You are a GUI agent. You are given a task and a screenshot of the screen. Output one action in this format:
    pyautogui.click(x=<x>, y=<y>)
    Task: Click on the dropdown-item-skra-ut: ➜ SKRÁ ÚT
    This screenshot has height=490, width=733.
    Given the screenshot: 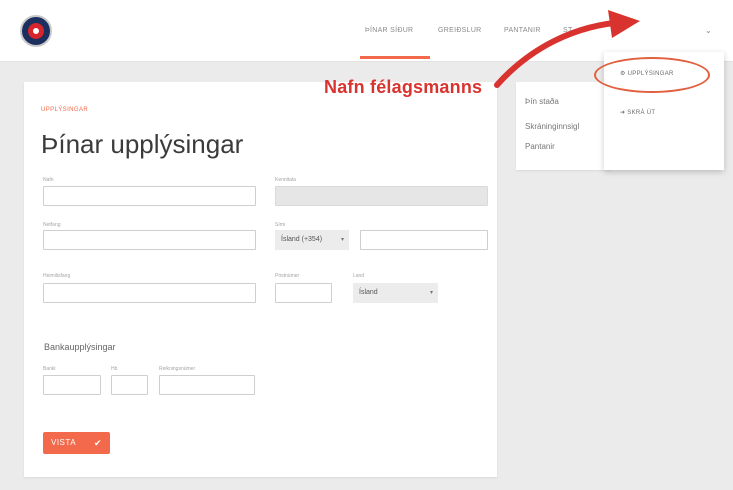 What is the action you would take?
    pyautogui.click(x=637, y=112)
    